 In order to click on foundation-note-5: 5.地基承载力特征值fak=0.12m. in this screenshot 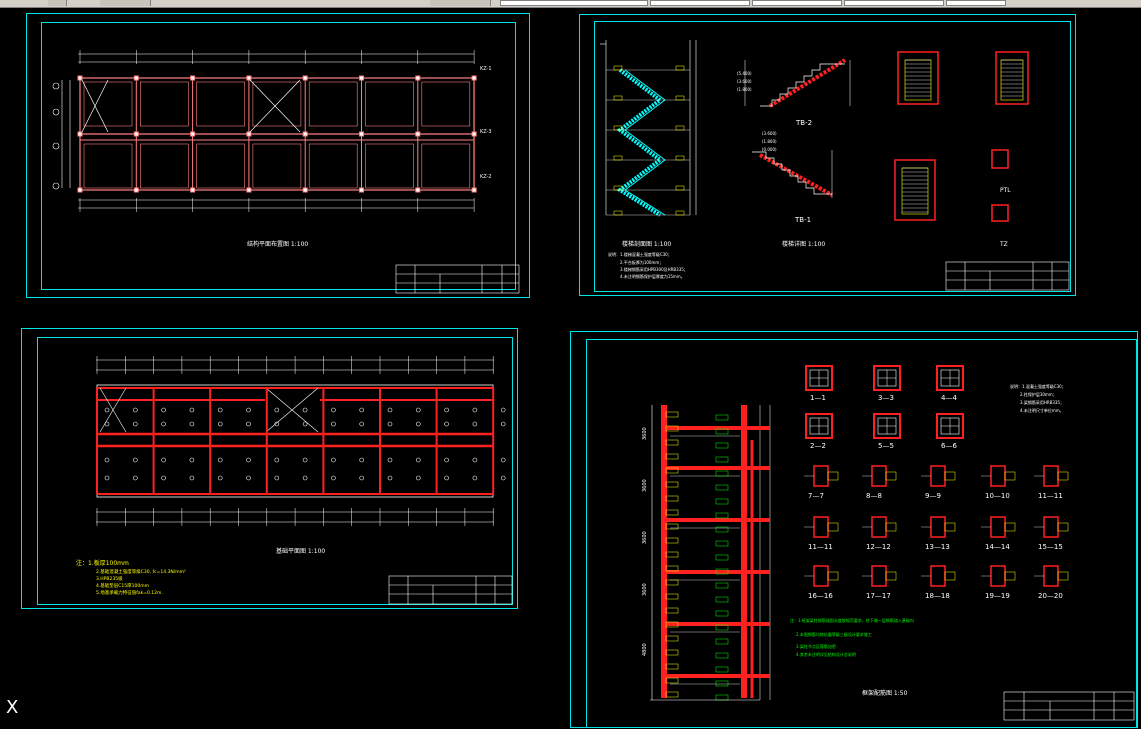, I will do `click(129, 592)`.